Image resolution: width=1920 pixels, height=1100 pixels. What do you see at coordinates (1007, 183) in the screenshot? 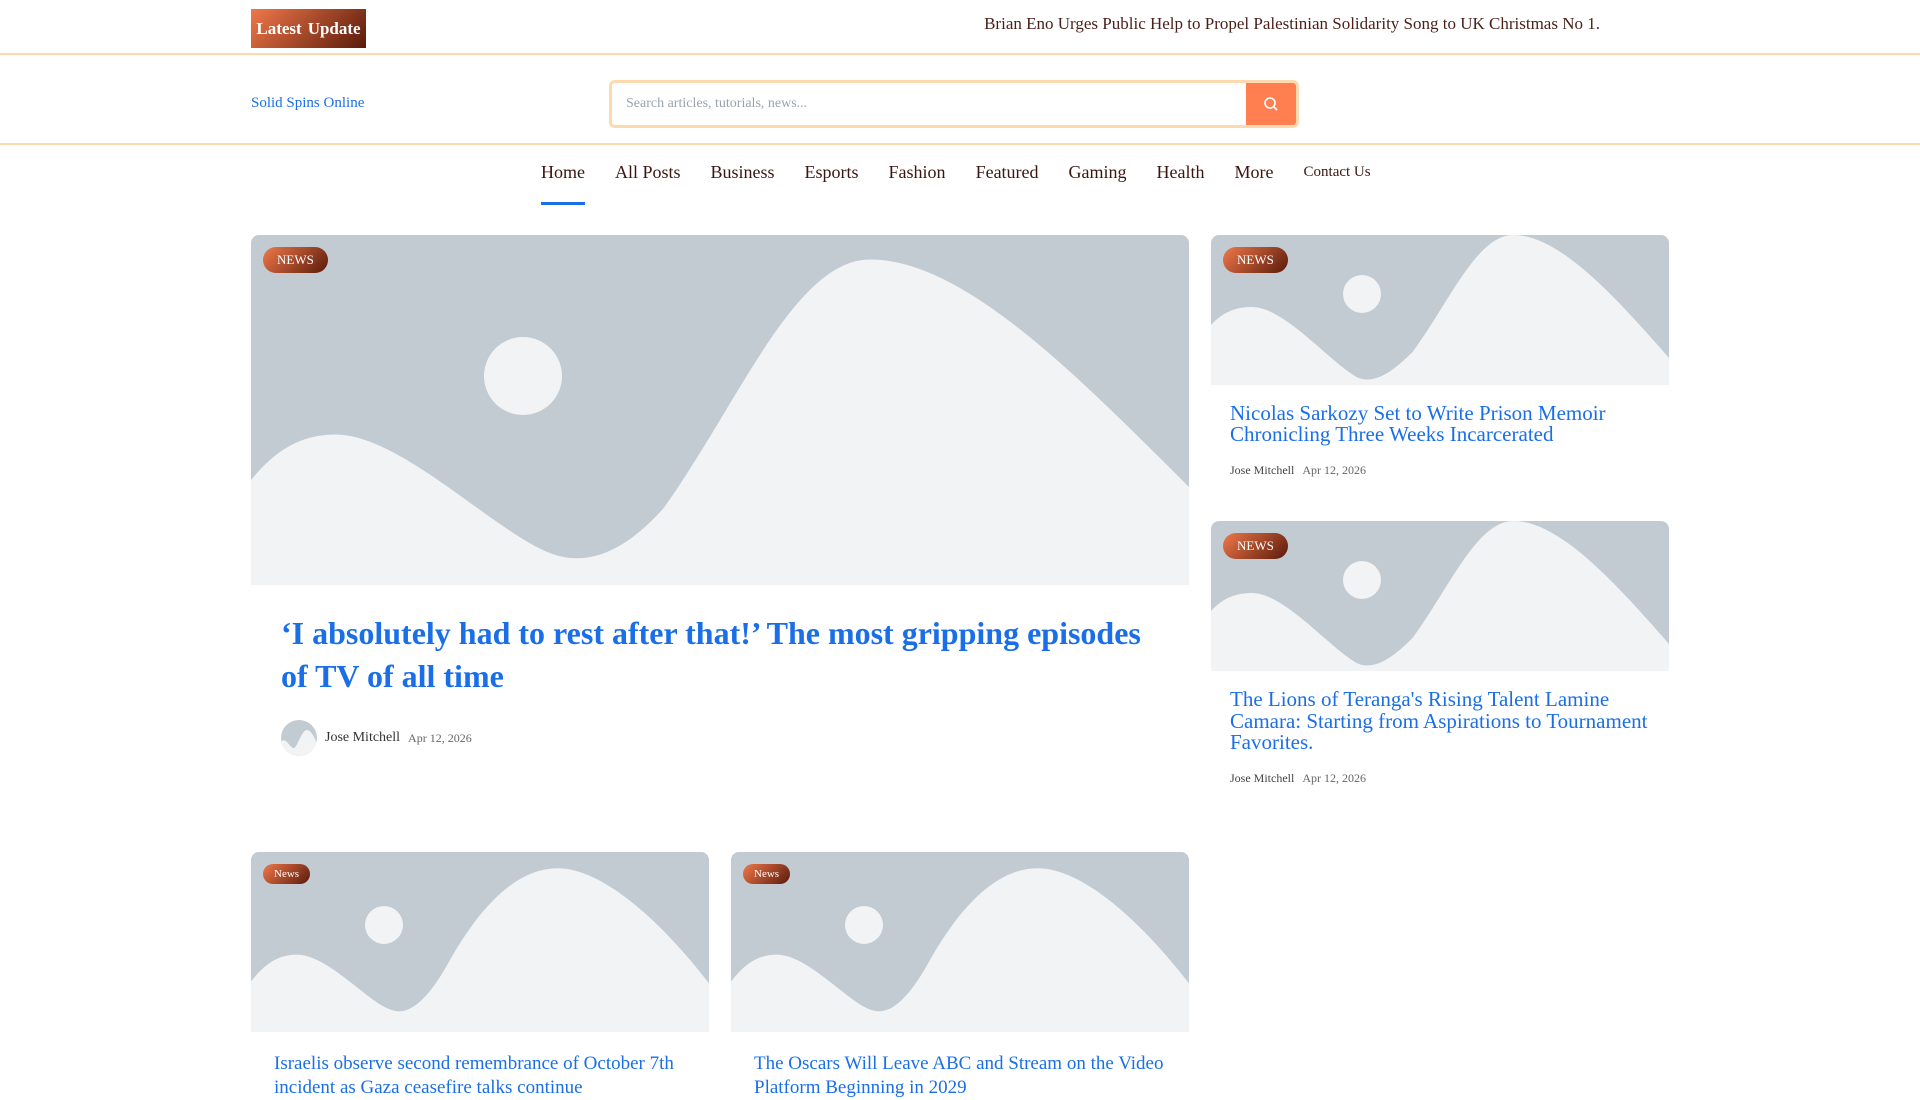
I see `nav-featured: Featured` at bounding box center [1007, 183].